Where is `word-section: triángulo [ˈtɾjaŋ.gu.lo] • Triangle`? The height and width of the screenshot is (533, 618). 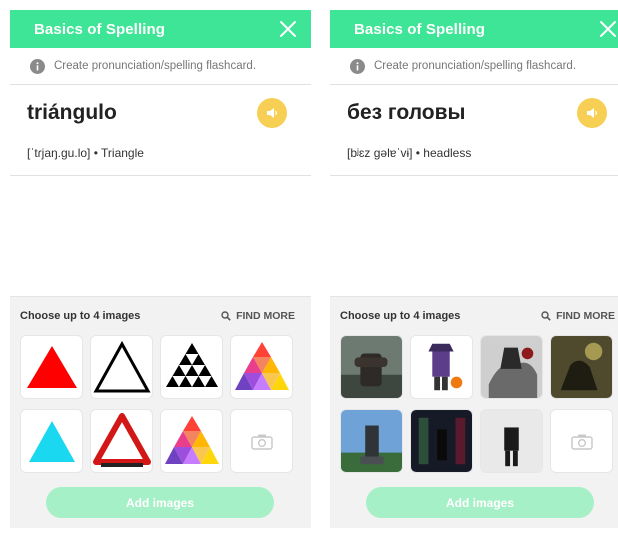
word-section: triángulo [ˈtɾjaŋ.gu.lo] • Triangle is located at coordinates (160, 130).